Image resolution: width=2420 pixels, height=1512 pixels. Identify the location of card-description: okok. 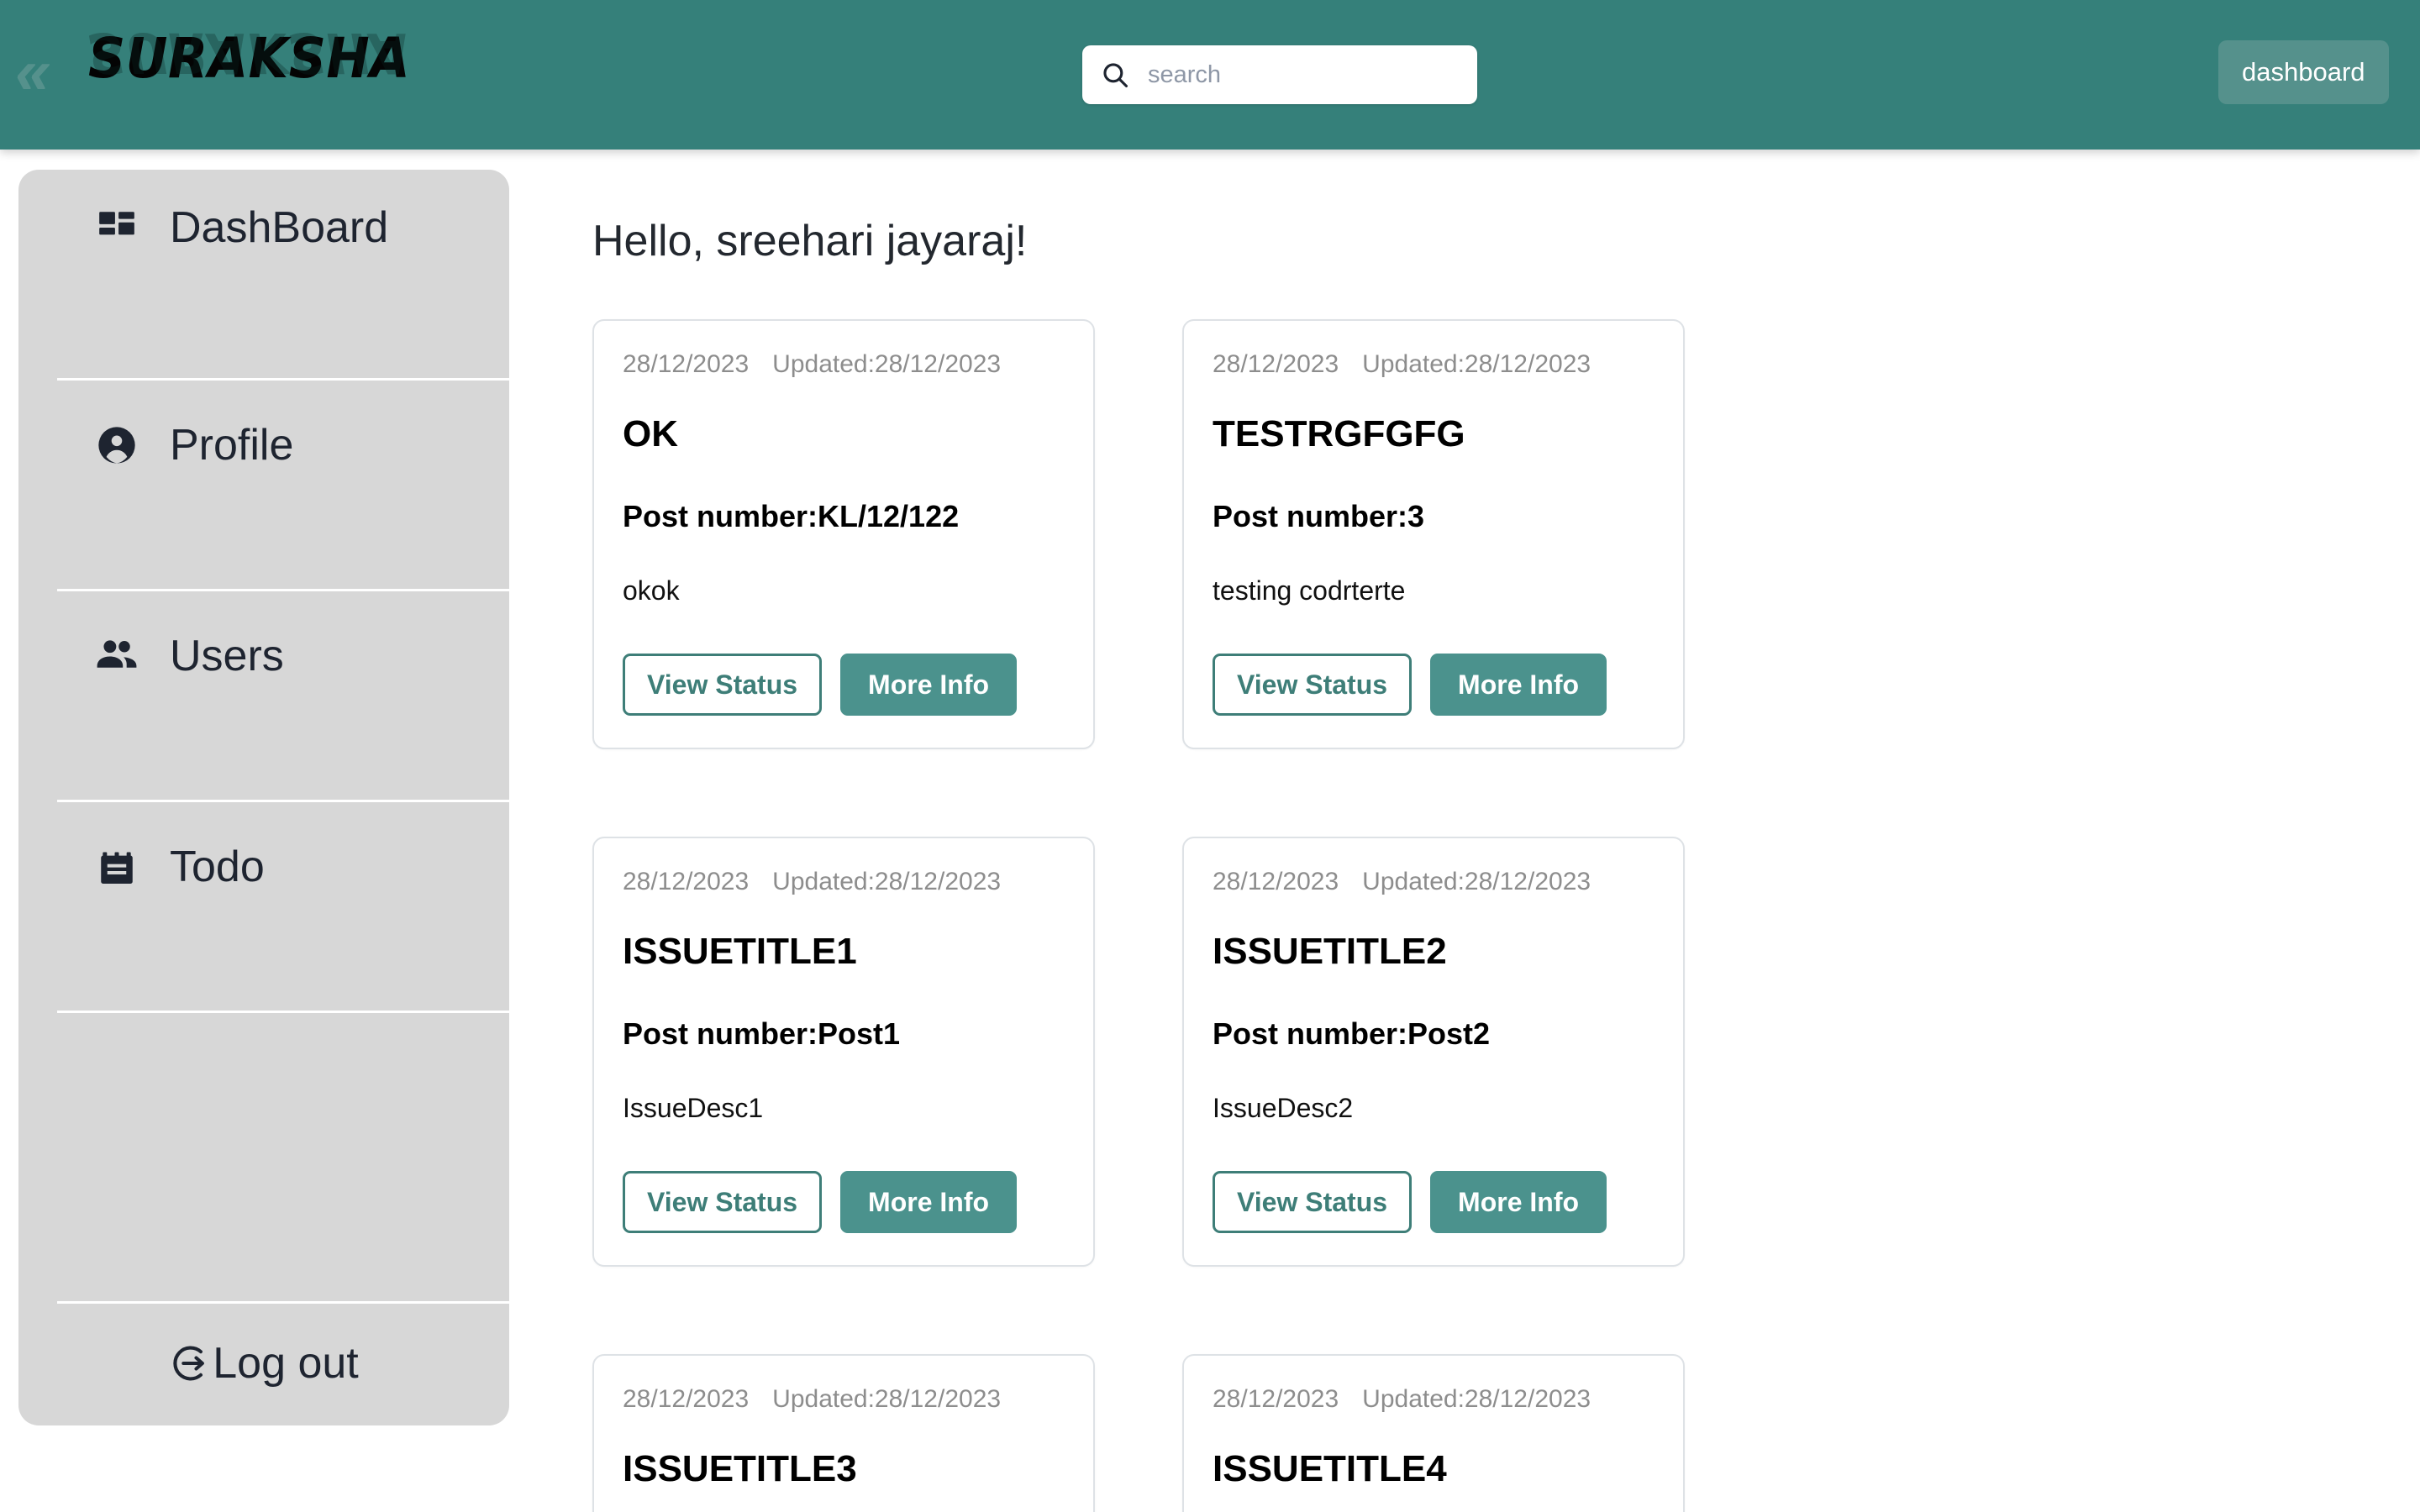
(651, 590).